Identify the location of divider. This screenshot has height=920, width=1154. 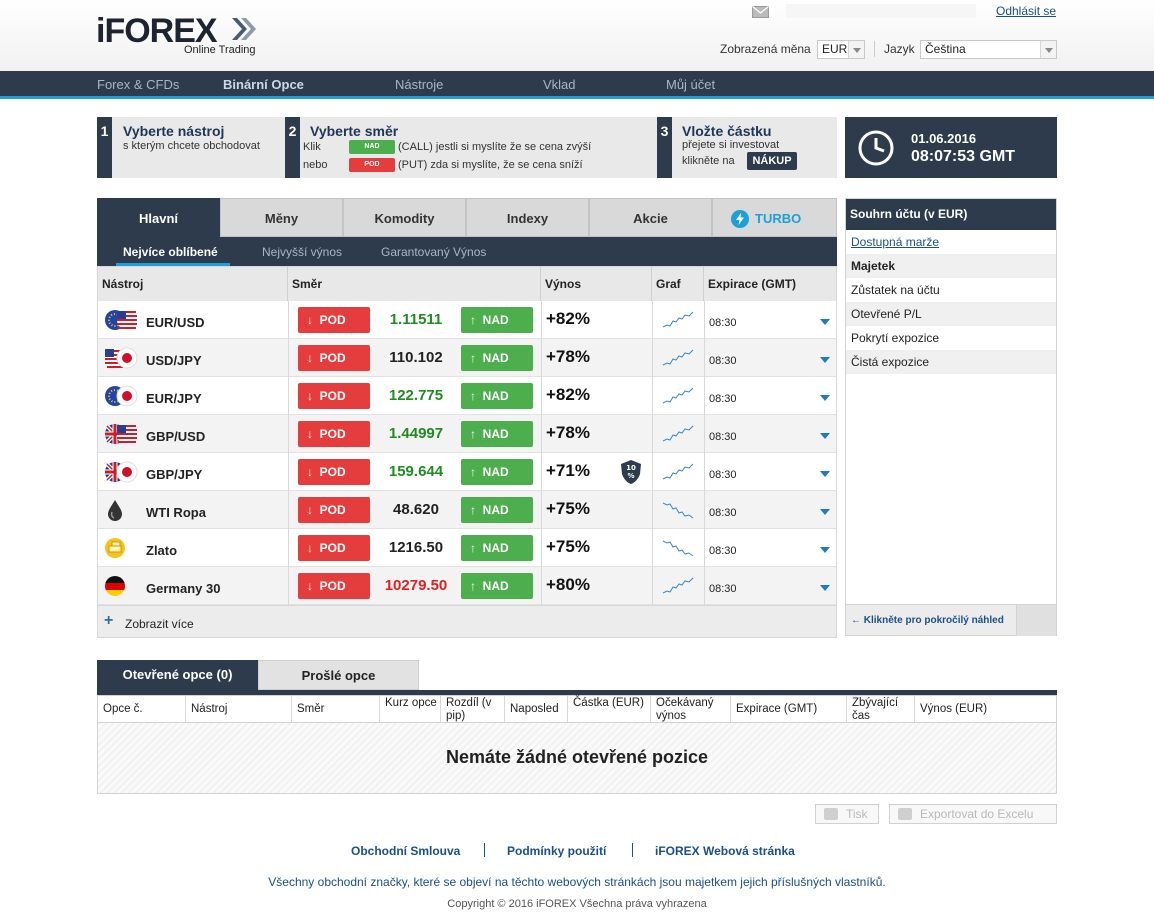
(874, 49).